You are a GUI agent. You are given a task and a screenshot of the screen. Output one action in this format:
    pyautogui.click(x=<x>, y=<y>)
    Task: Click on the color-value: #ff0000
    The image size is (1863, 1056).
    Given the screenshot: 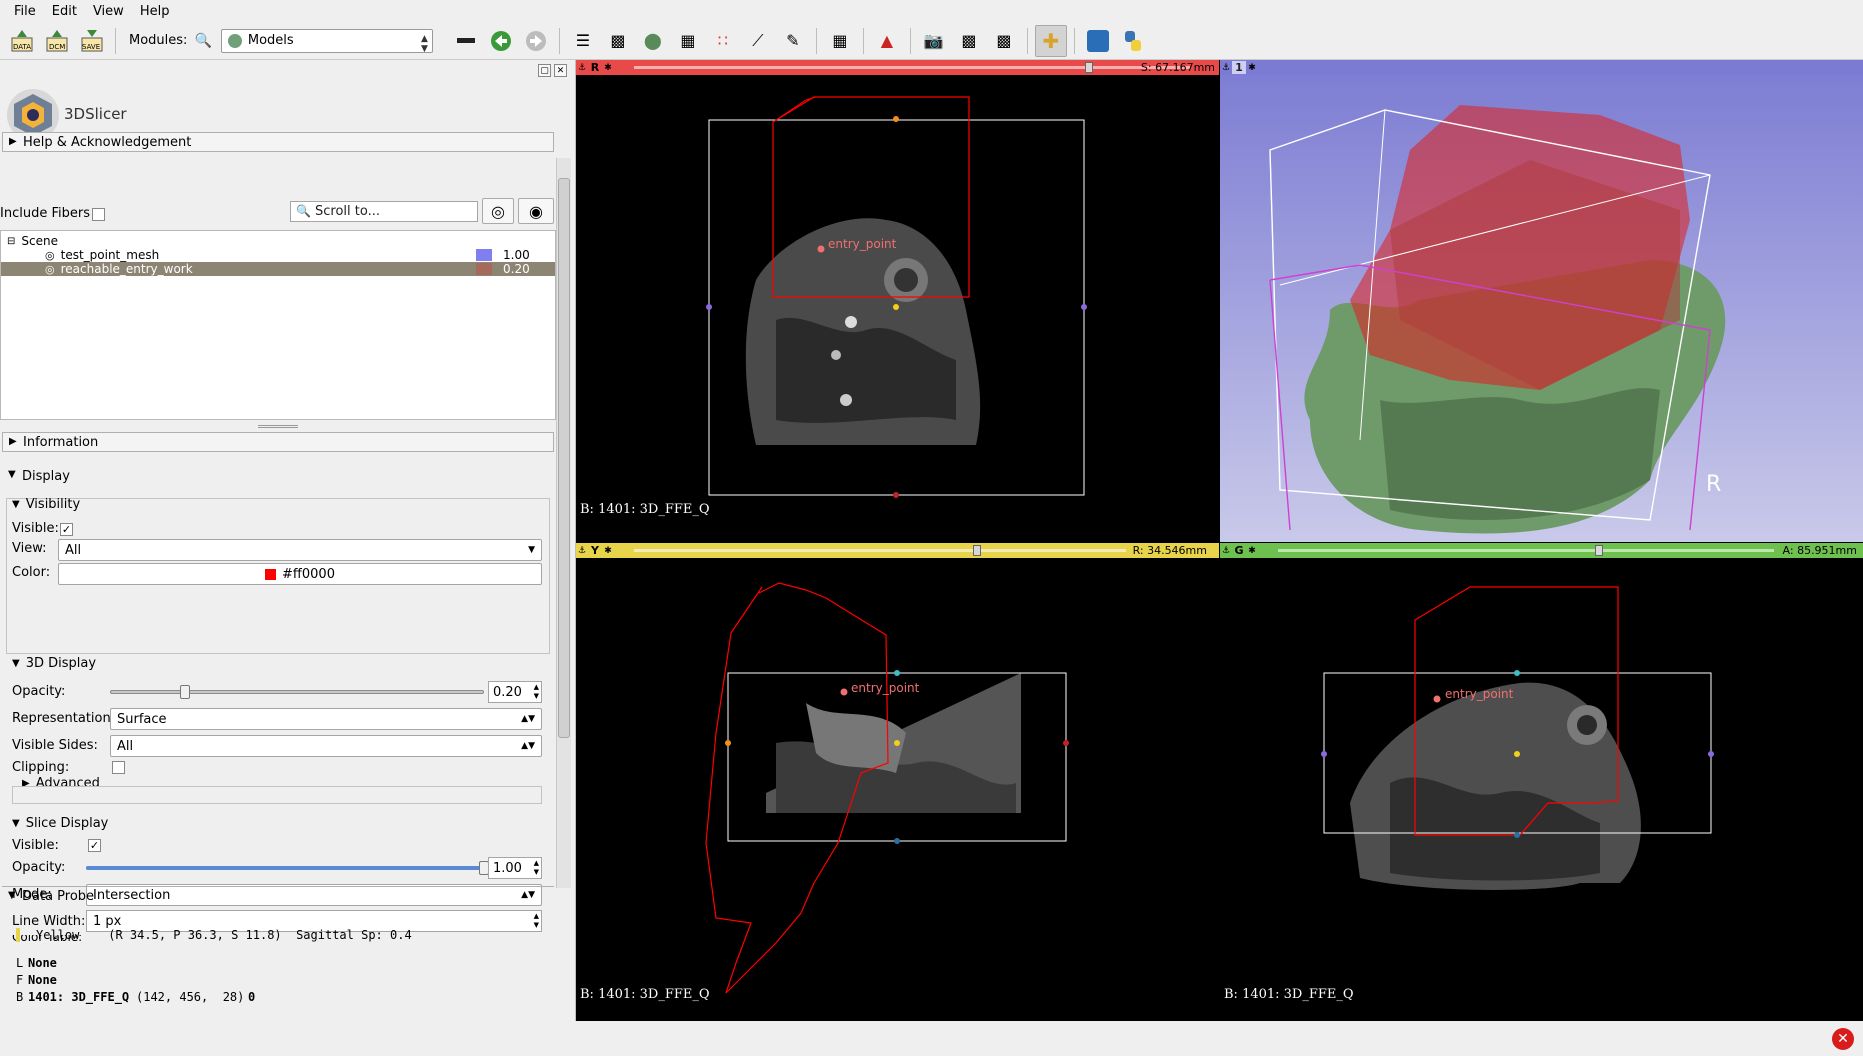 What is the action you would take?
    pyautogui.click(x=308, y=574)
    